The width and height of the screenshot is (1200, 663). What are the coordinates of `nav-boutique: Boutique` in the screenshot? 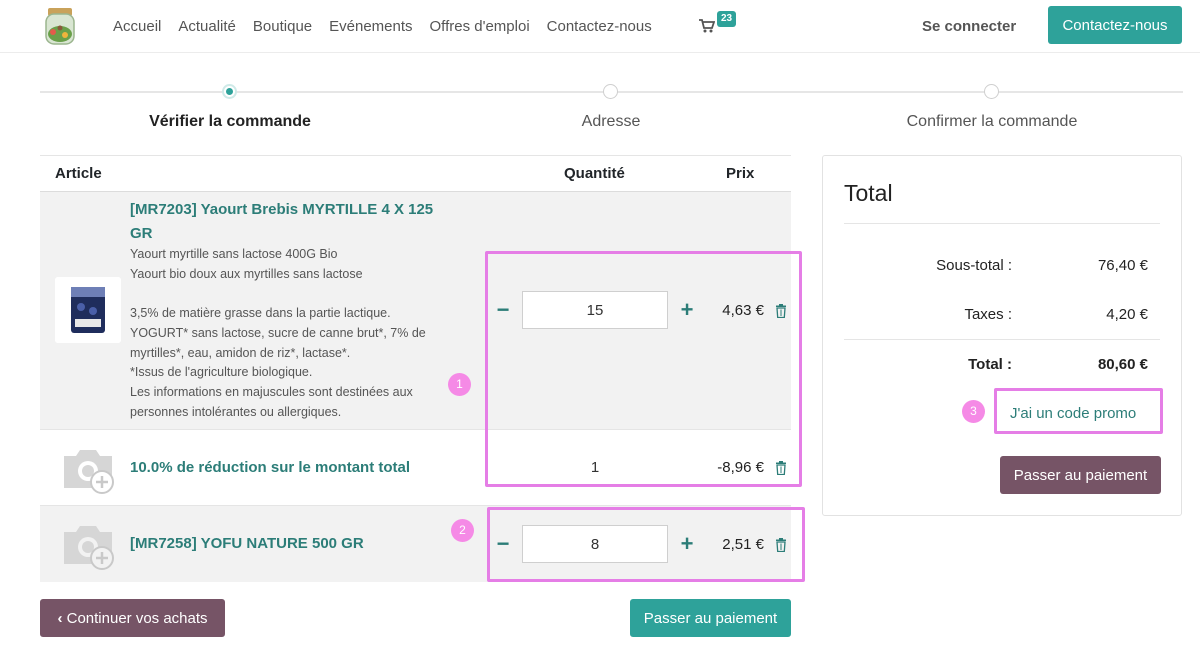 It's located at (282, 26).